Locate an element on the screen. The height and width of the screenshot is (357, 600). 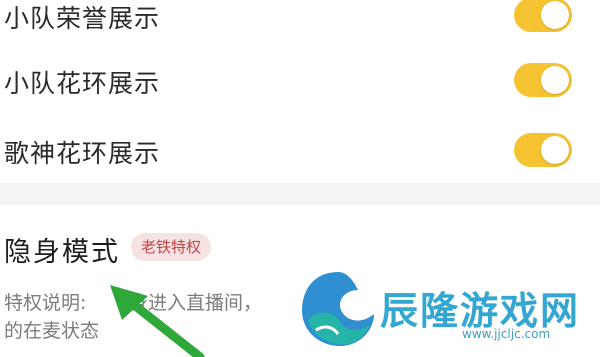
annotation-arrow-icon is located at coordinates (157, 321).